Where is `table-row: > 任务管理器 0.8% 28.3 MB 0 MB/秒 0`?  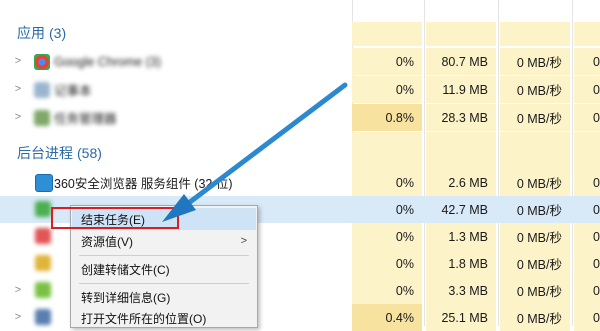
table-row: > 任务管理器 0.8% 28.3 MB 0 MB/秒 0 is located at coordinates (300, 117).